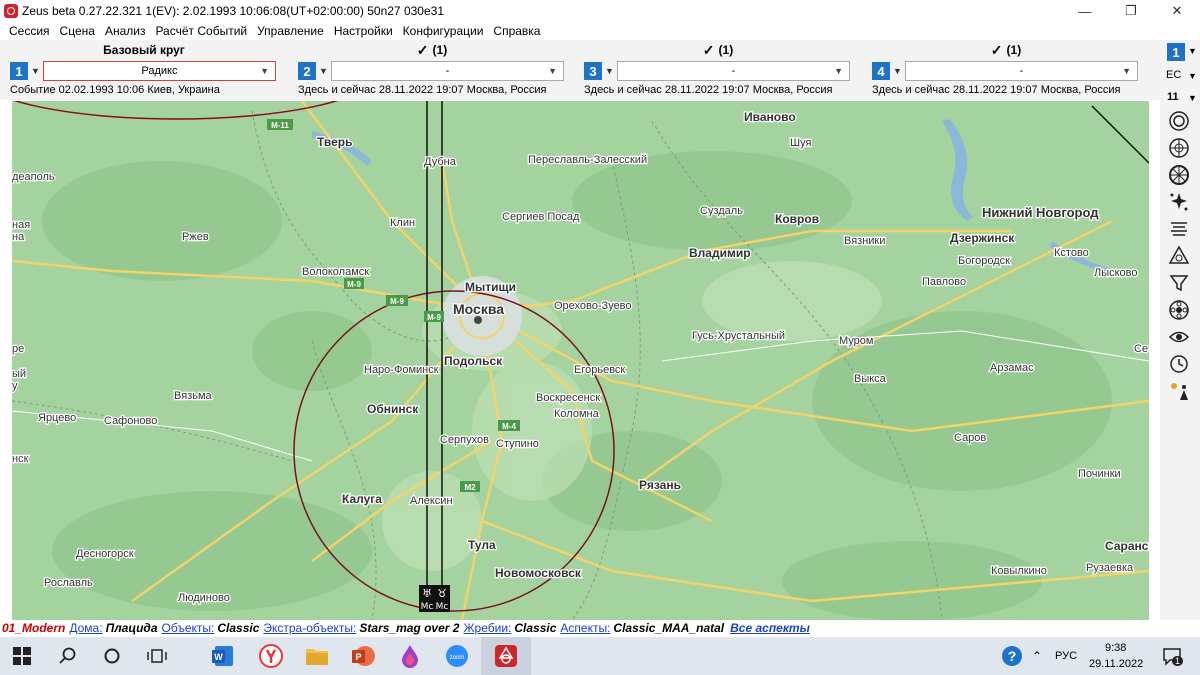  Describe the element at coordinates (442, 593) in the screenshot. I see `taurus-glyph: ♉` at that location.